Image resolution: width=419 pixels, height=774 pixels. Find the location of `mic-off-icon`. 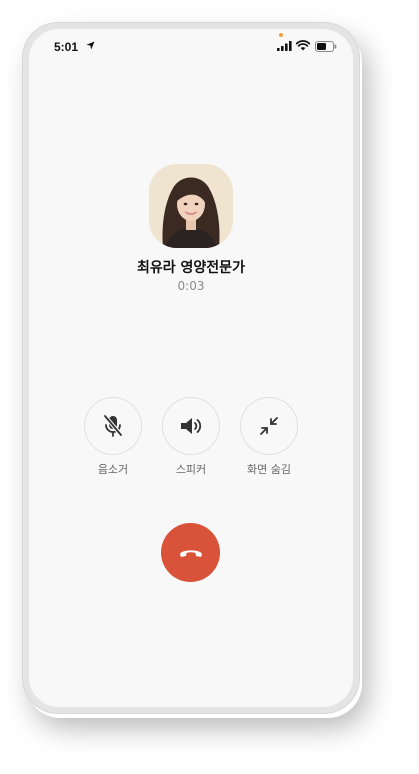

mic-off-icon is located at coordinates (113, 425).